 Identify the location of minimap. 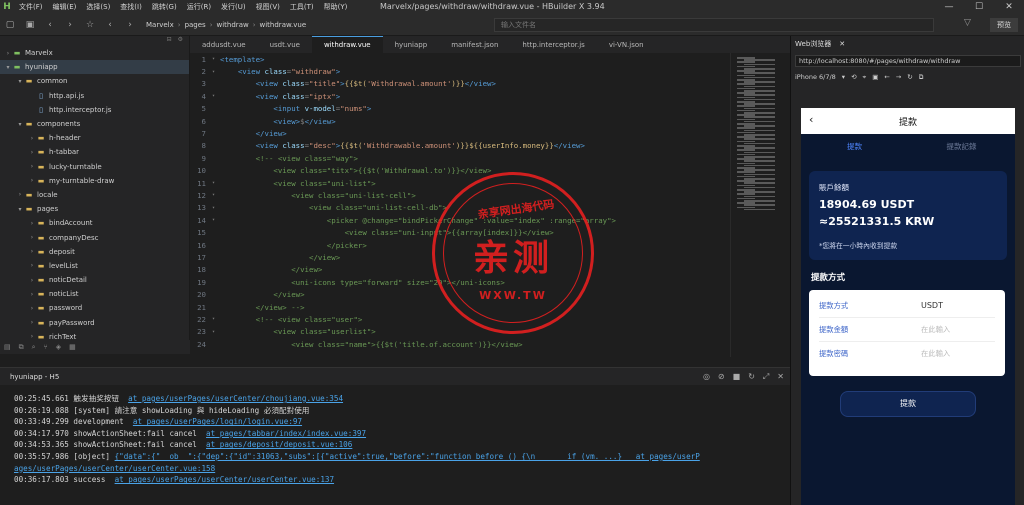
(760, 205).